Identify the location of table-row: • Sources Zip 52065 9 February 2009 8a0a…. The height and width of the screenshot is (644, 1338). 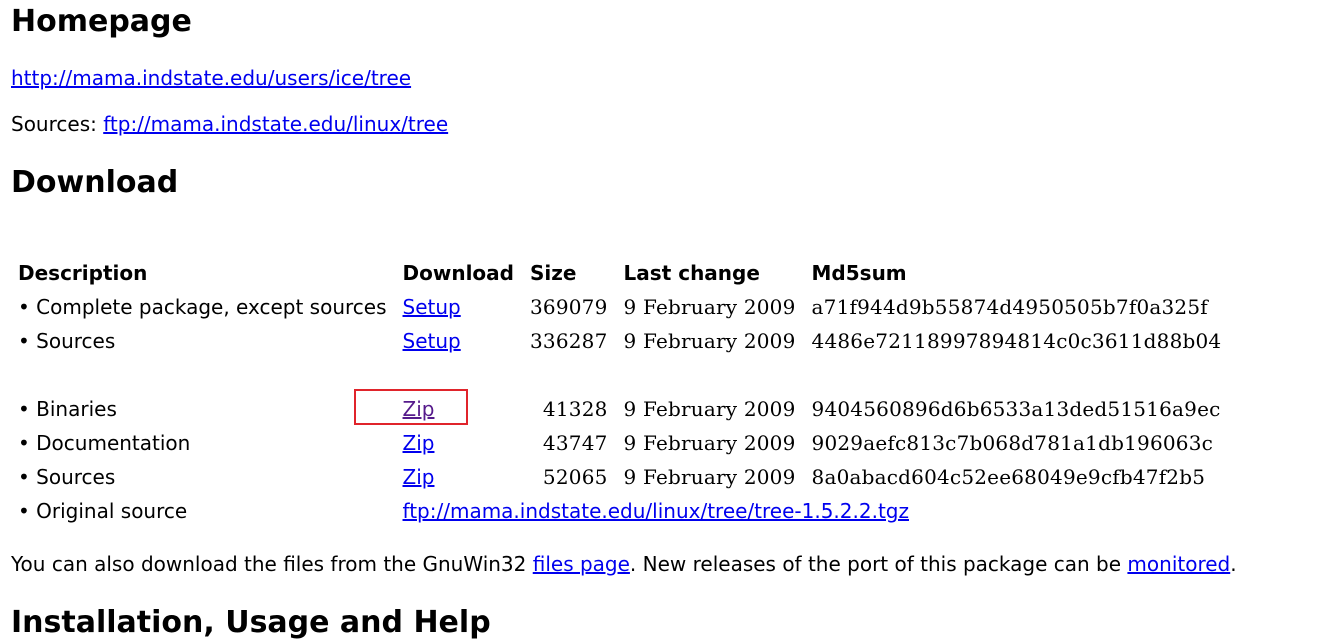
(623, 477).